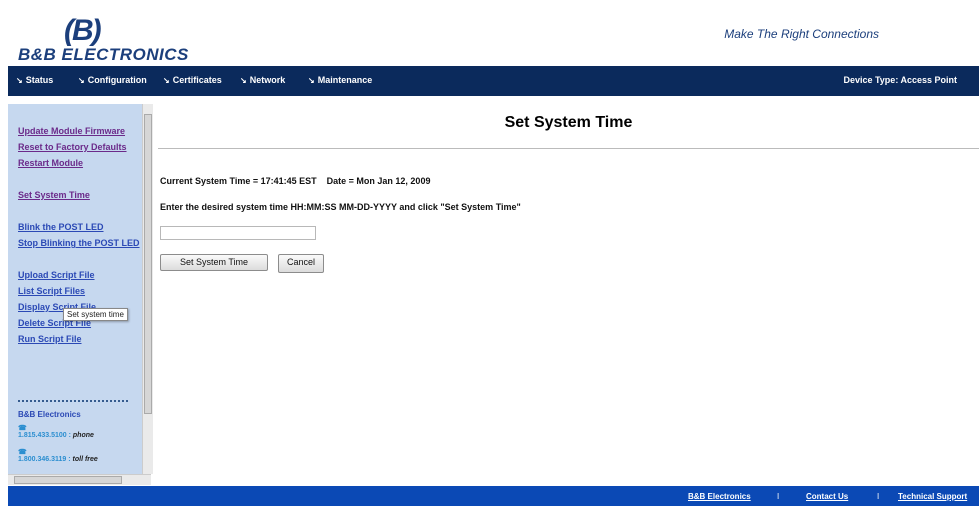  Describe the element at coordinates (108, 39) in the screenshot. I see `brand-logo: (B) B&B ELECTRONICS` at that location.